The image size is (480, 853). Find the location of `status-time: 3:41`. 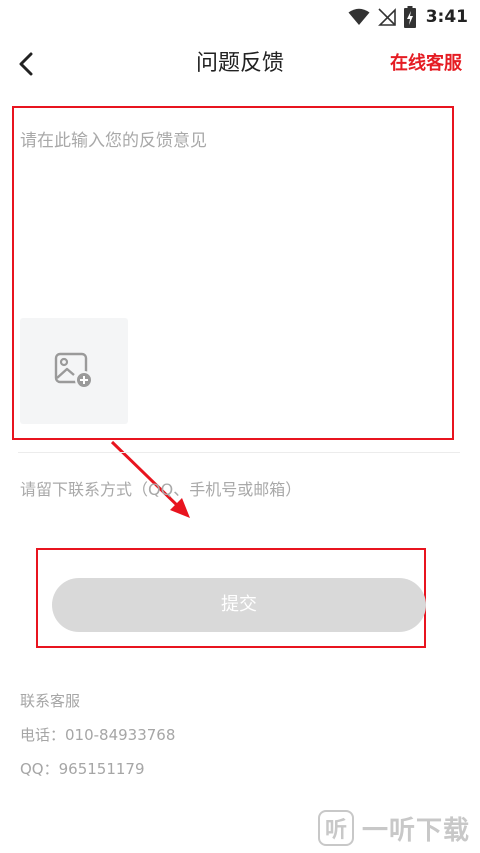

status-time: 3:41 is located at coordinates (446, 17).